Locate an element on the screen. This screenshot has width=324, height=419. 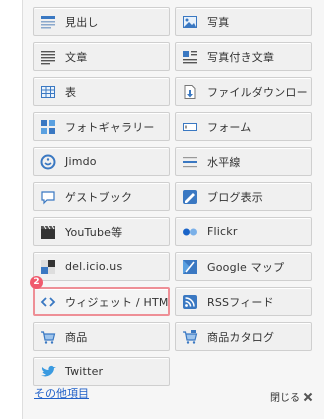
step-badge: 2 is located at coordinates (36, 282).